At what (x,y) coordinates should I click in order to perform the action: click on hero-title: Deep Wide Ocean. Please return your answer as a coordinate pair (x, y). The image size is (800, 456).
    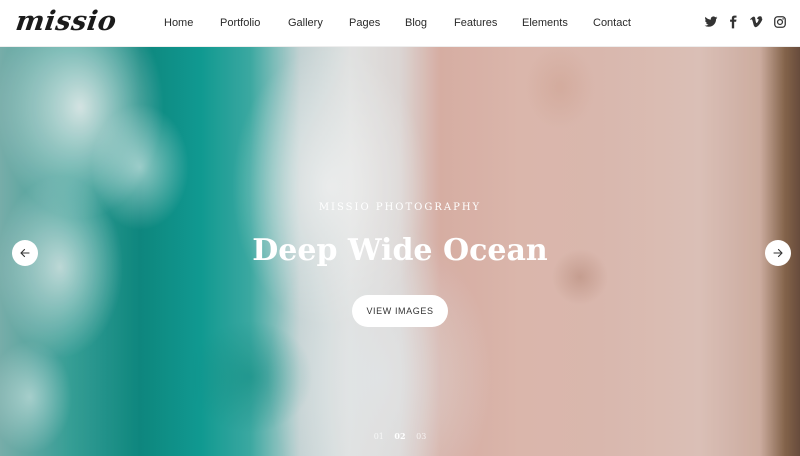
    Looking at the image, I should click on (400, 250).